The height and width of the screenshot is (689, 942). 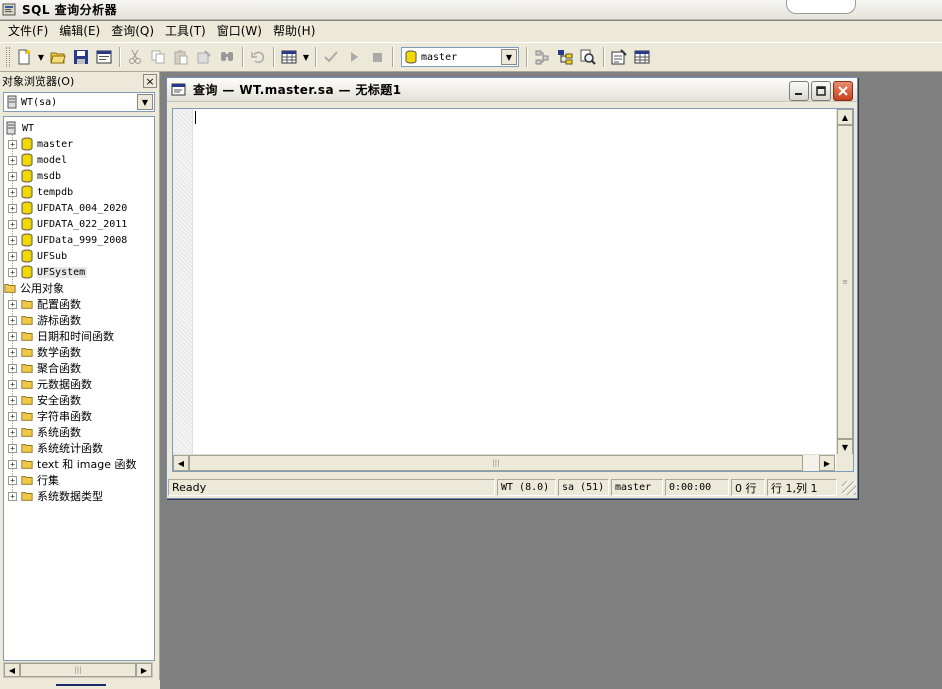 What do you see at coordinates (34, 288) in the screenshot?
I see `tree-node-common-objects: 公用对象` at bounding box center [34, 288].